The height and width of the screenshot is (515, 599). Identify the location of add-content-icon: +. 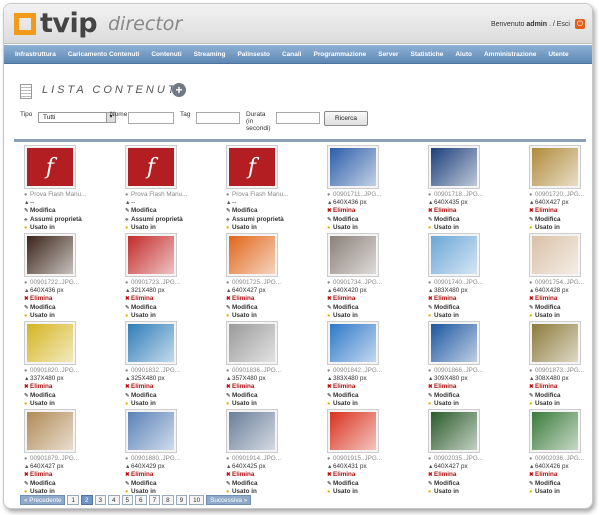
(179, 90).